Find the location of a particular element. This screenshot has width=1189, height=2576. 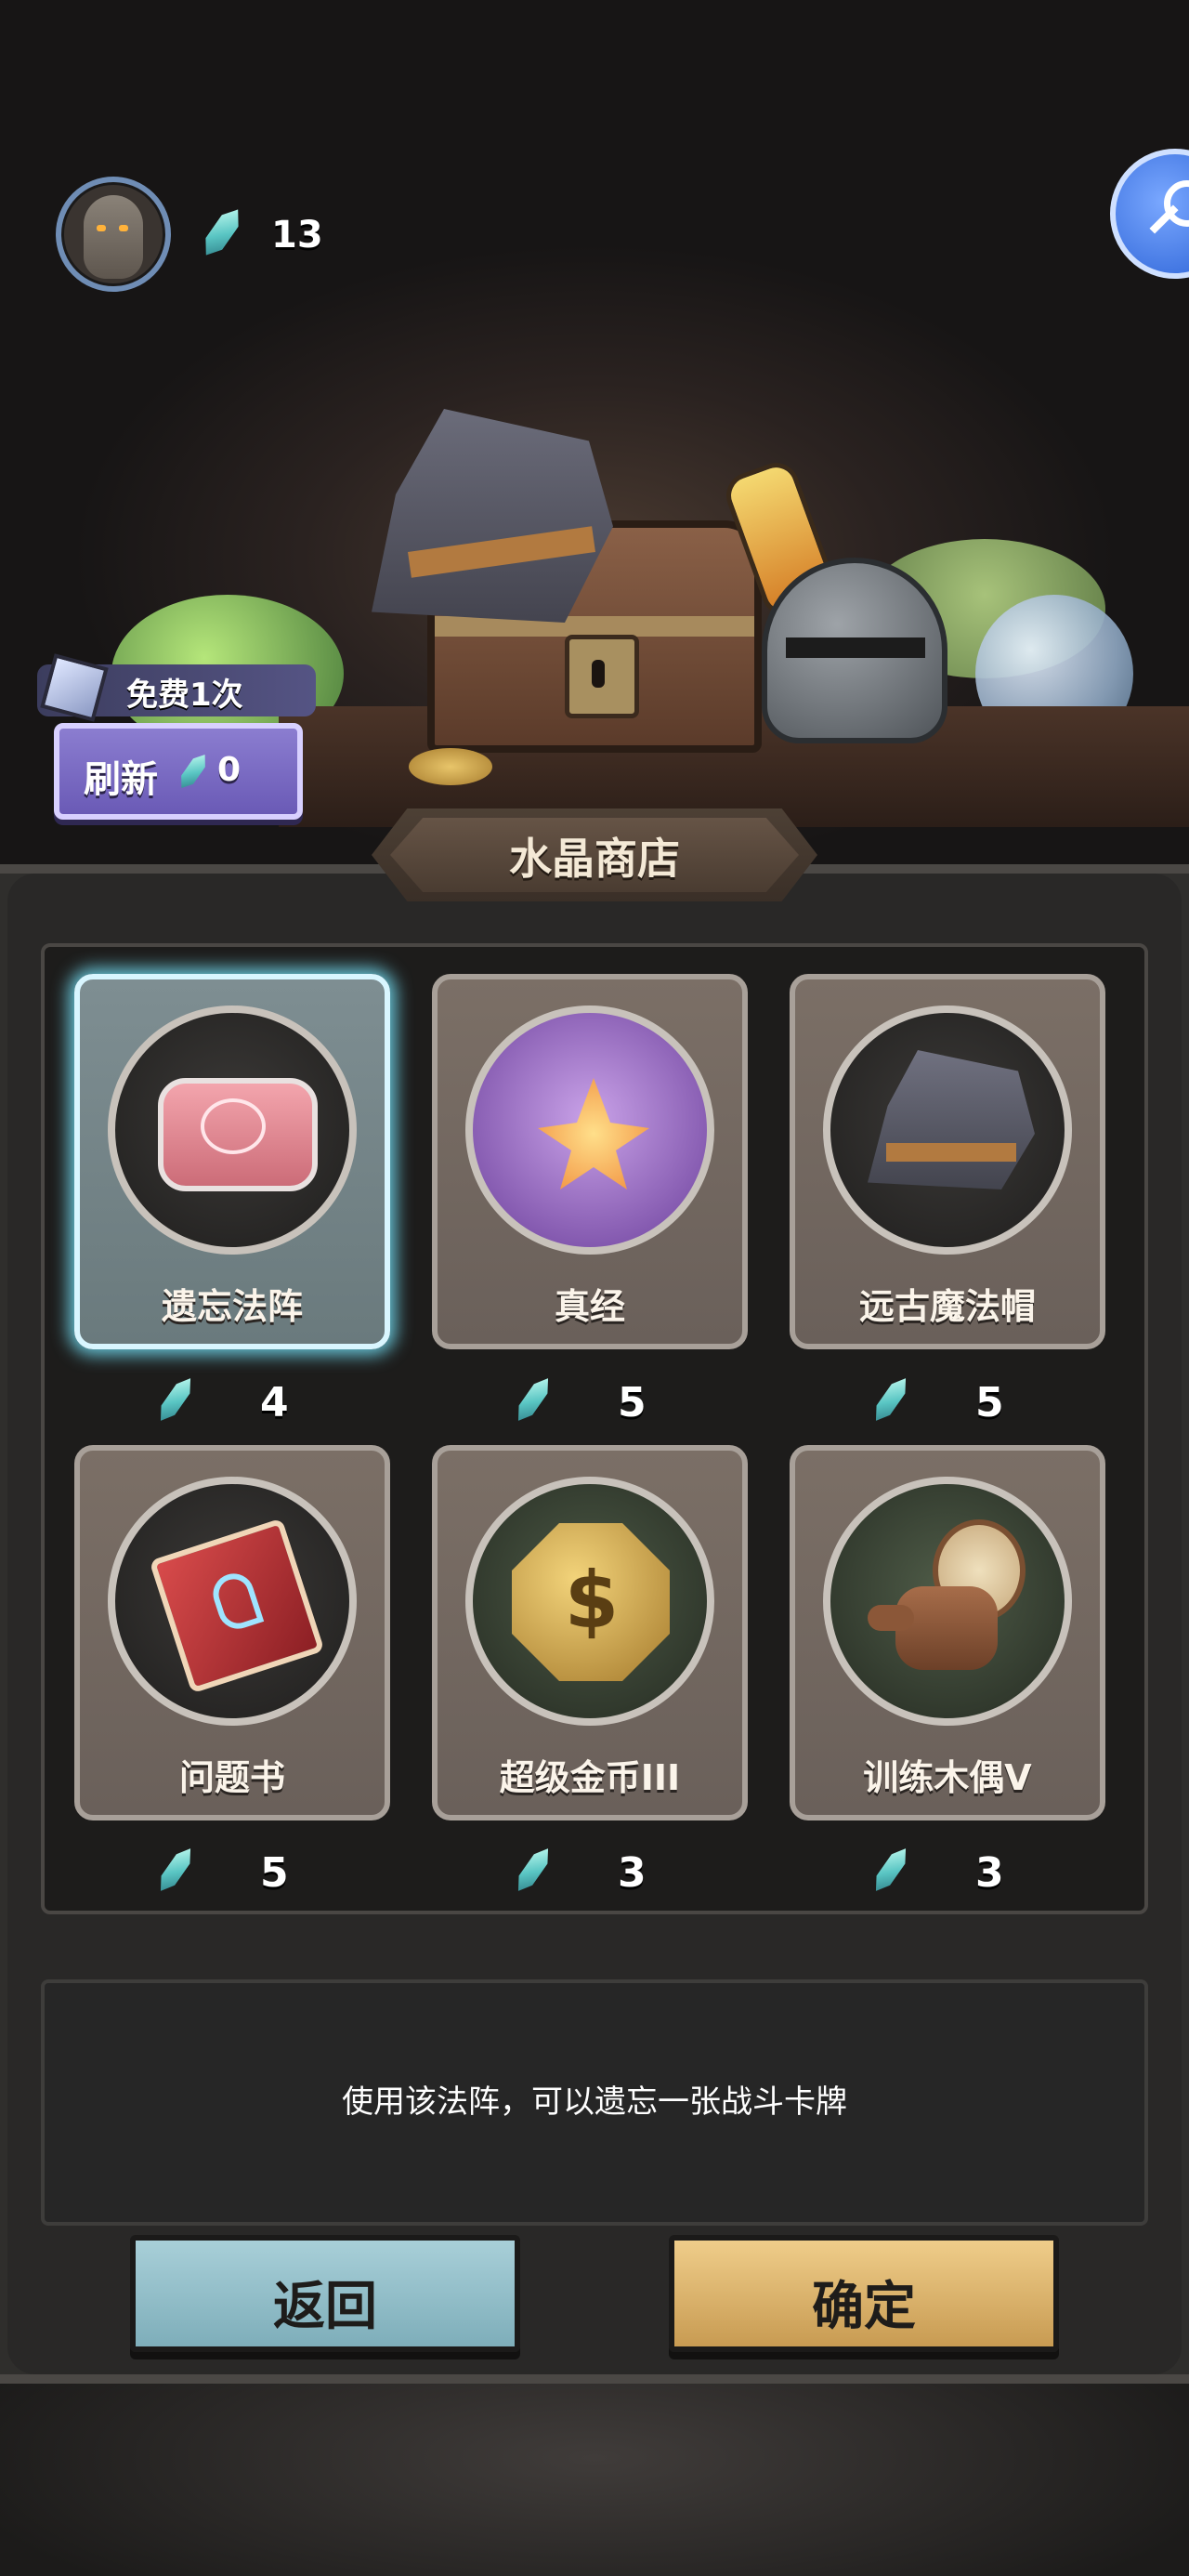

item-name: 真经 is located at coordinates (589, 1306).